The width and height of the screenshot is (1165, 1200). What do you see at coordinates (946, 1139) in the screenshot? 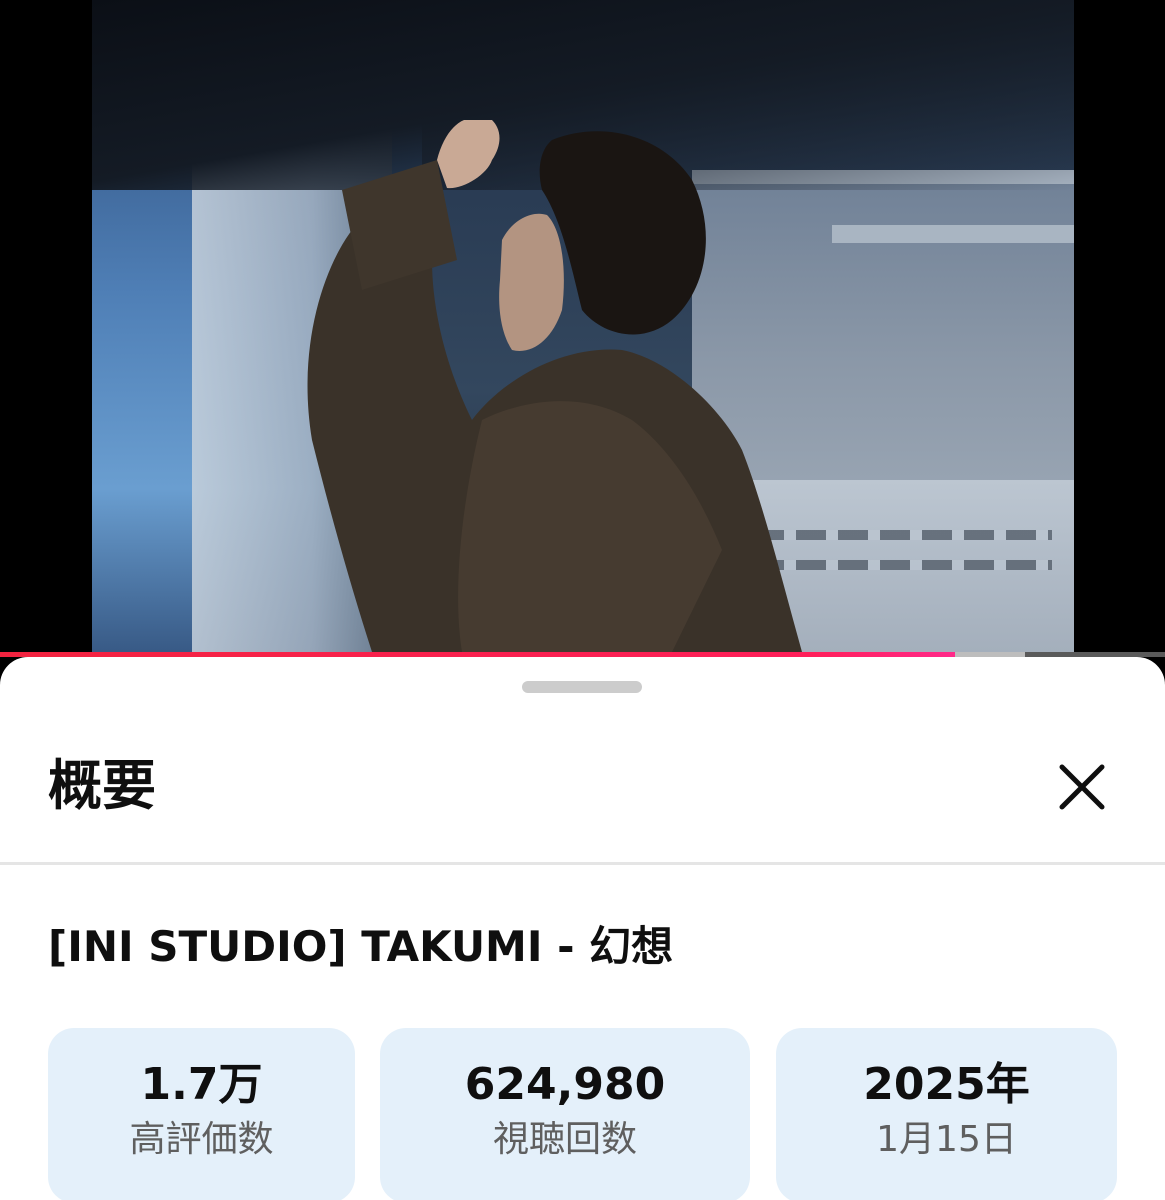
I see `publish-date: 1月15日` at bounding box center [946, 1139].